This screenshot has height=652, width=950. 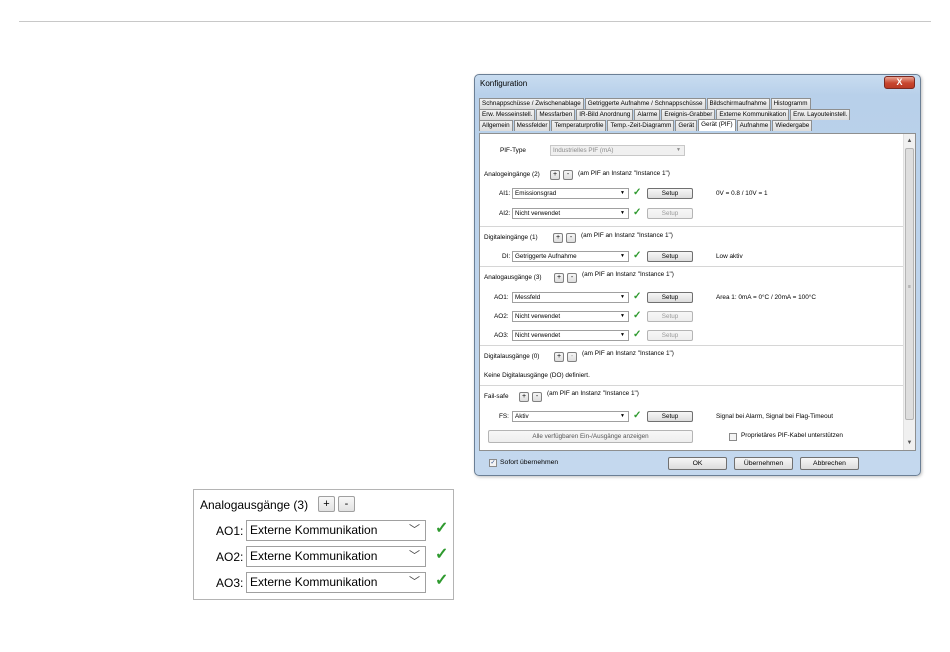 I want to click on ai1-info: 0V = 0.8 / 10V = 1, so click(x=742, y=193).